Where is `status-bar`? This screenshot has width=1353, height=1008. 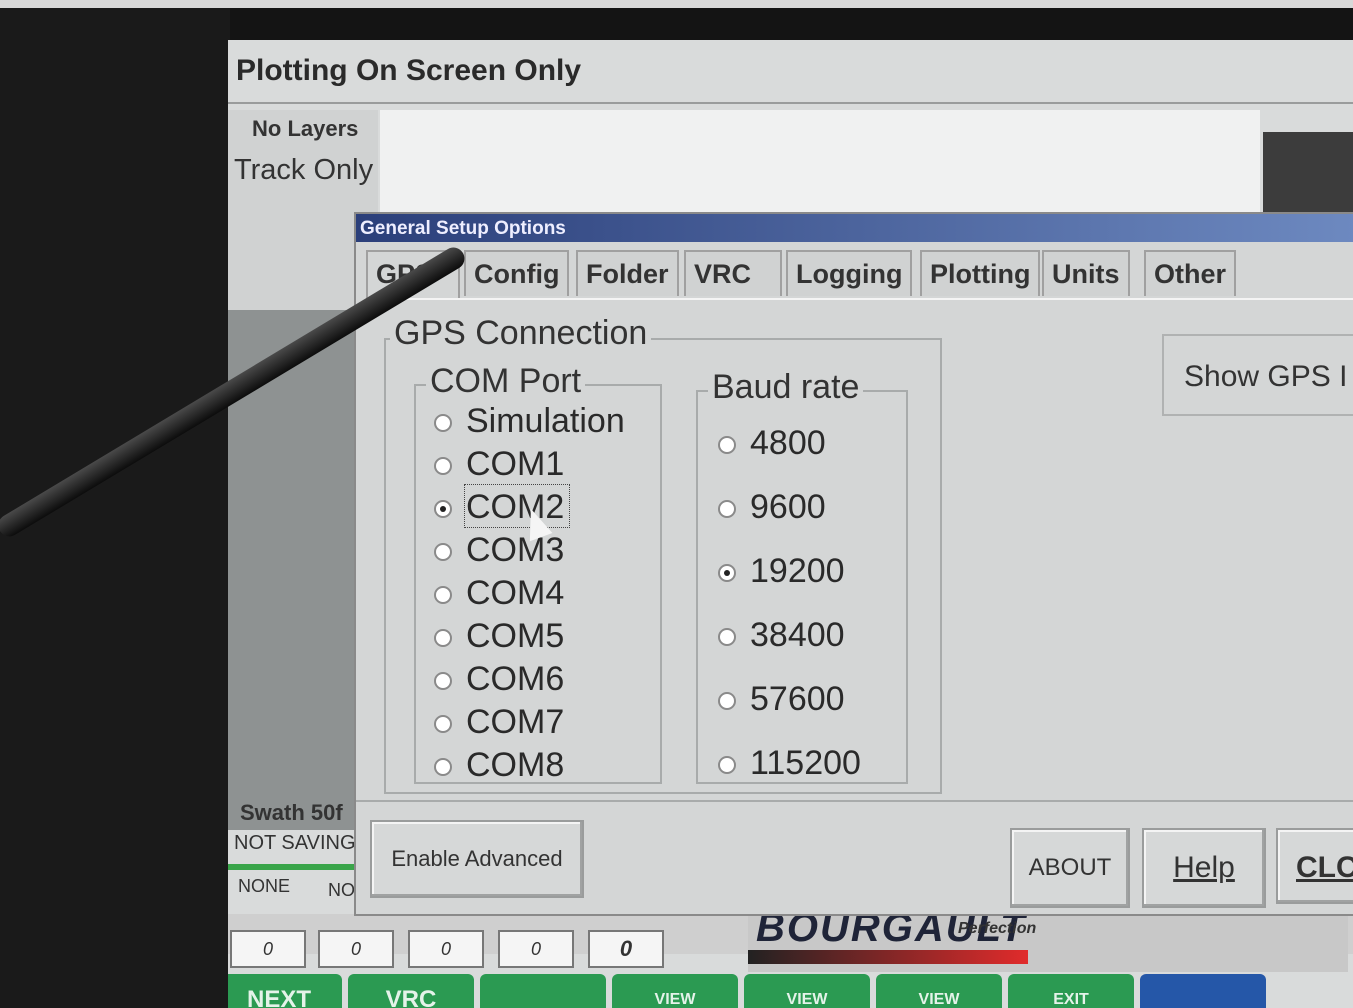
status-bar is located at coordinates (293, 867).